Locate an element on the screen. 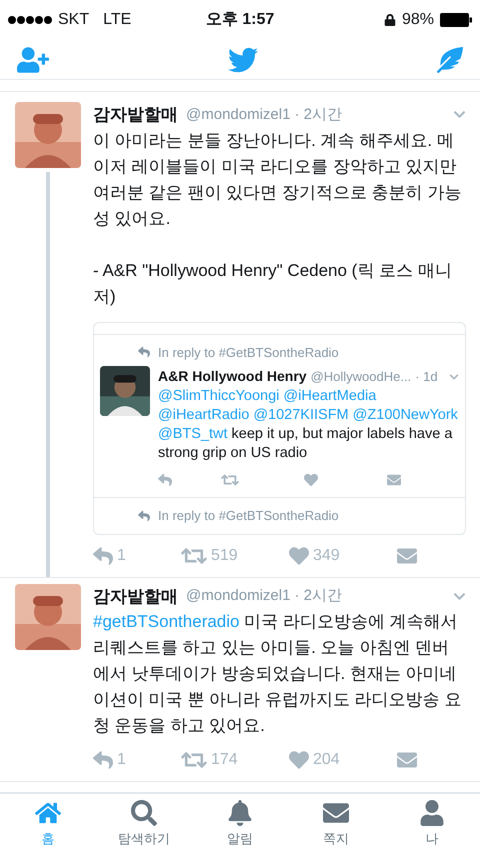  retweet-count: 174 is located at coordinates (224, 760).